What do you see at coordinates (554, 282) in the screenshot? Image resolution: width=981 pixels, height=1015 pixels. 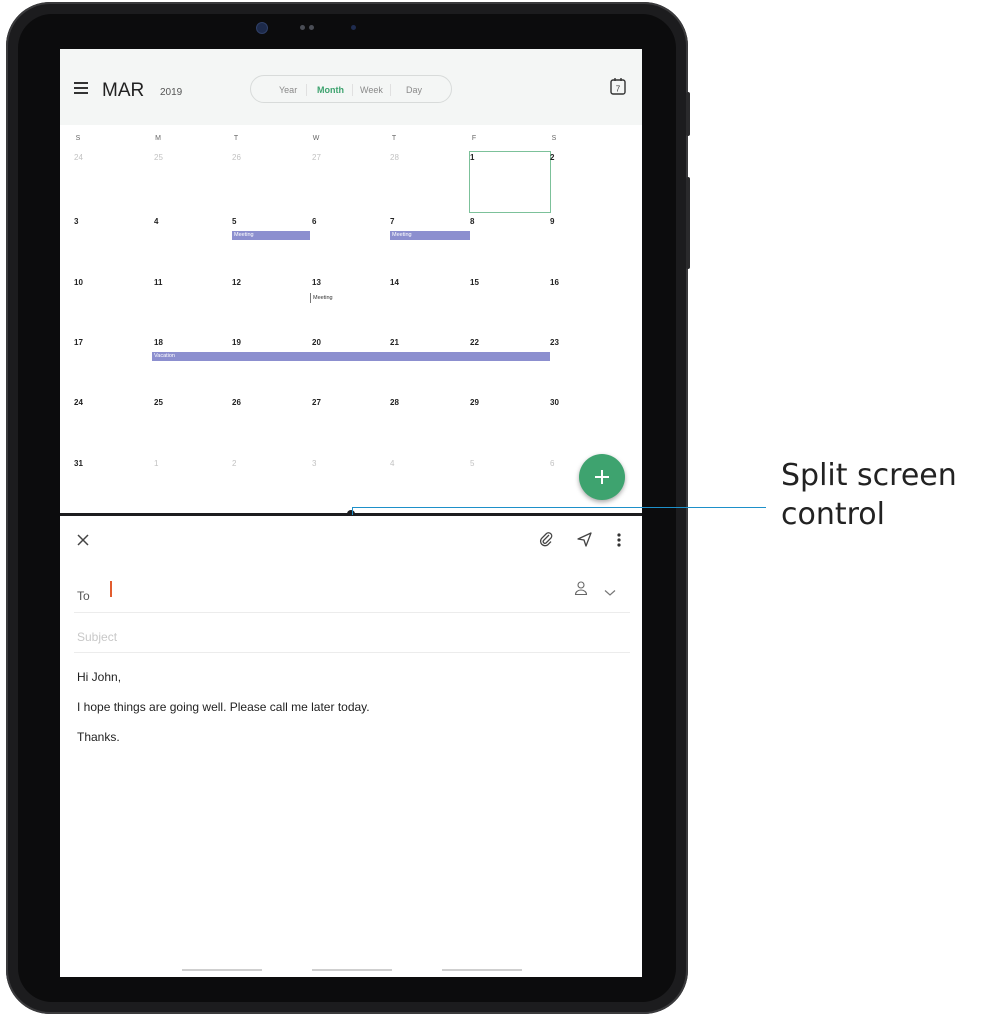 I see `calendar-day: 16` at bounding box center [554, 282].